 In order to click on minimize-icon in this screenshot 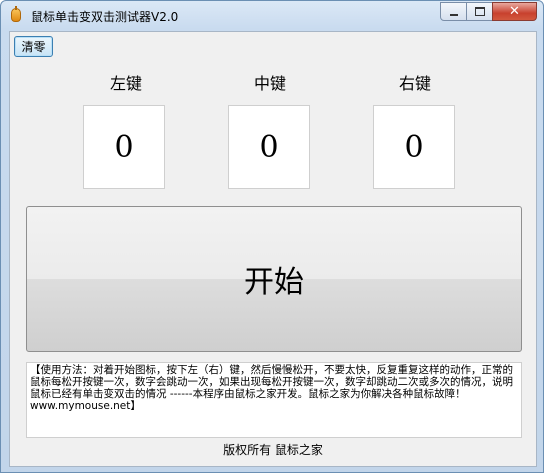, I will do `click(453, 14)`.